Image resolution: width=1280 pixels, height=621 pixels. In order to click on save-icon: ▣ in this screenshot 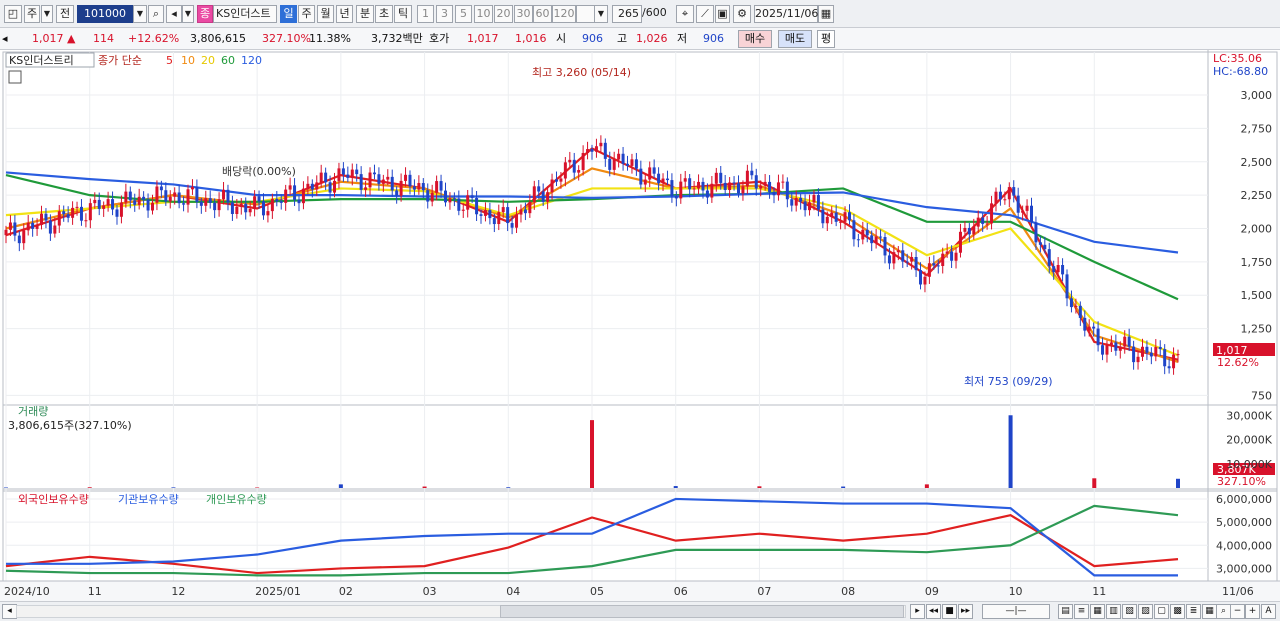, I will do `click(722, 14)`.